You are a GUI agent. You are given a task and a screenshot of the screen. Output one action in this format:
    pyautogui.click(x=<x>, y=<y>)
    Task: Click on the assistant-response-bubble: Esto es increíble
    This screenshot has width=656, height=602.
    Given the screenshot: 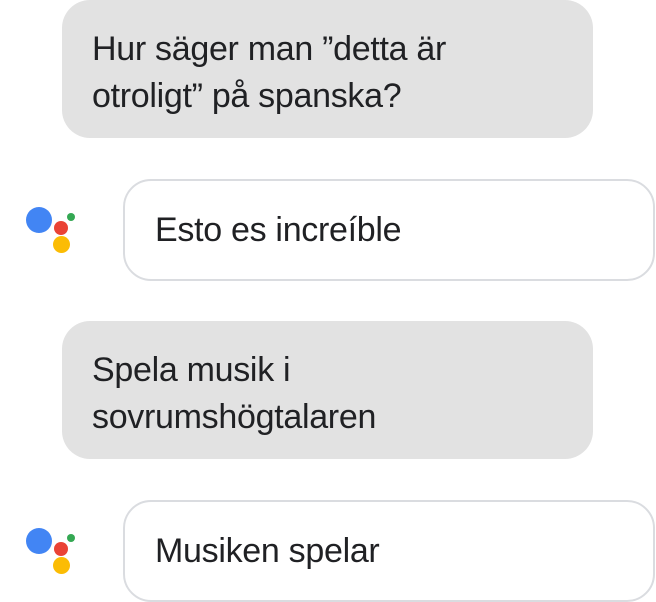 What is the action you would take?
    pyautogui.click(x=389, y=230)
    